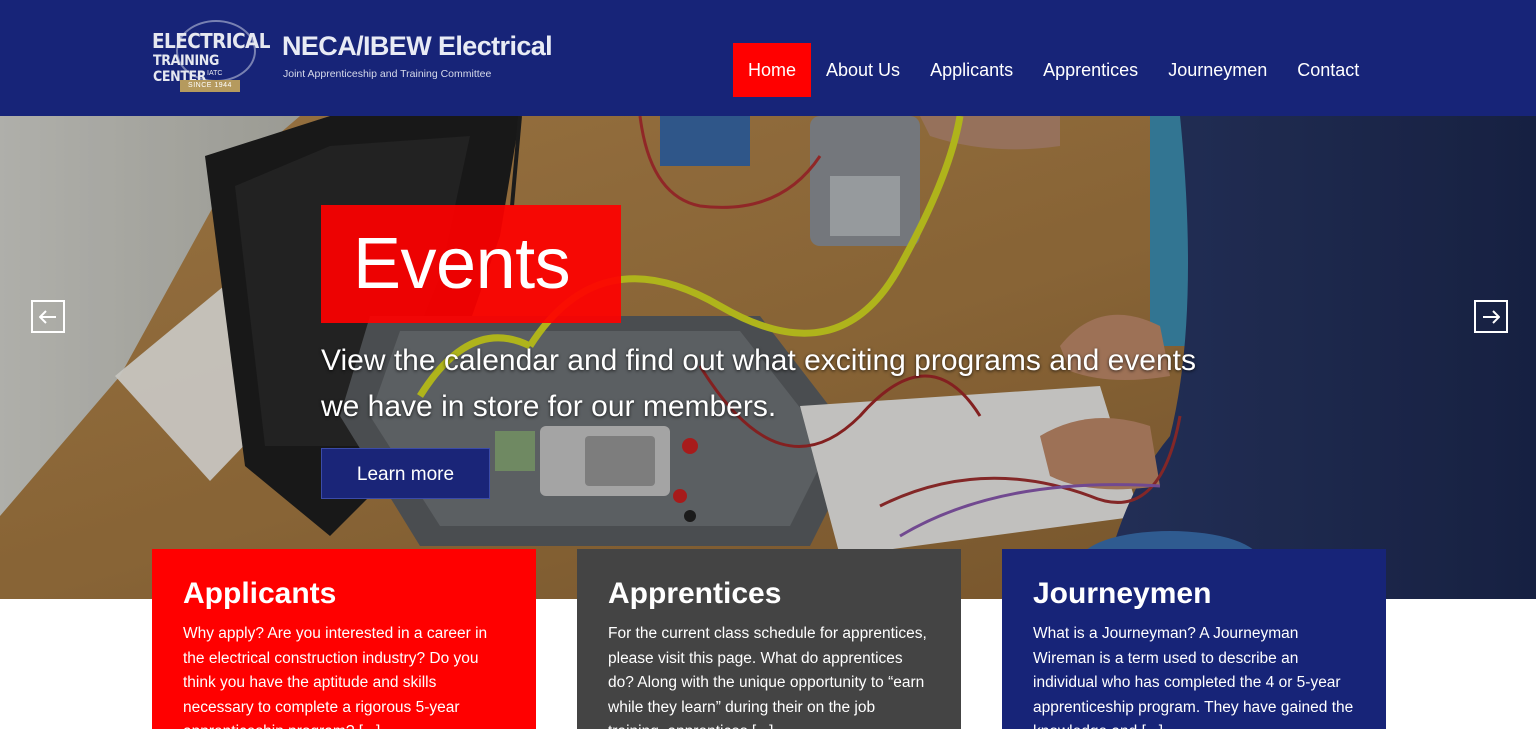 The image size is (1536, 729). What do you see at coordinates (769, 594) in the screenshot?
I see `card-title: Apprentices` at bounding box center [769, 594].